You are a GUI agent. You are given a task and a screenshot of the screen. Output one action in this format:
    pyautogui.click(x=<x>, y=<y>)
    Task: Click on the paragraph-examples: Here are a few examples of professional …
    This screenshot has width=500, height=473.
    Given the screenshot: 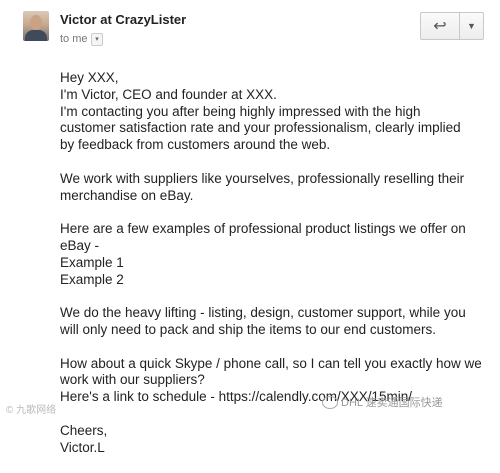 What is the action you would take?
    pyautogui.click(x=275, y=254)
    